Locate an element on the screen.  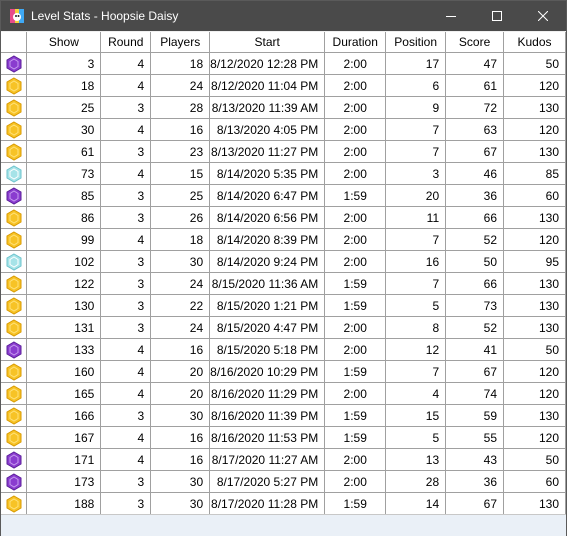
table-row: 18 4 24 8/12/2020 11:04 PM 2:00 6 61 120 is located at coordinates (283, 85).